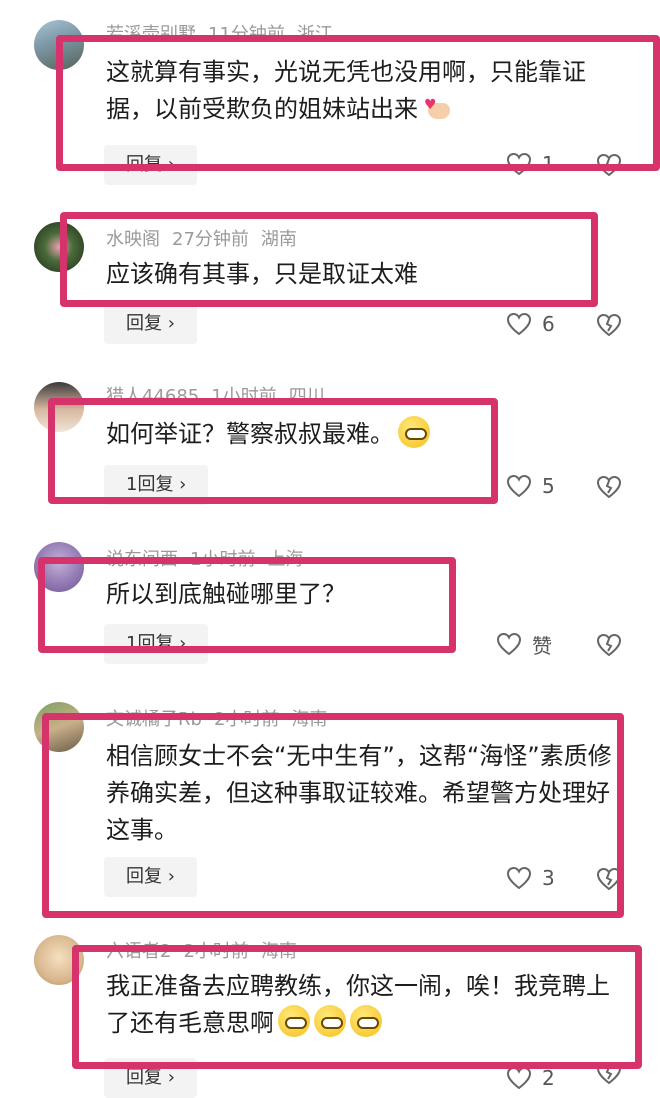  Describe the element at coordinates (548, 486) in the screenshot. I see `like-count: 5` at that location.